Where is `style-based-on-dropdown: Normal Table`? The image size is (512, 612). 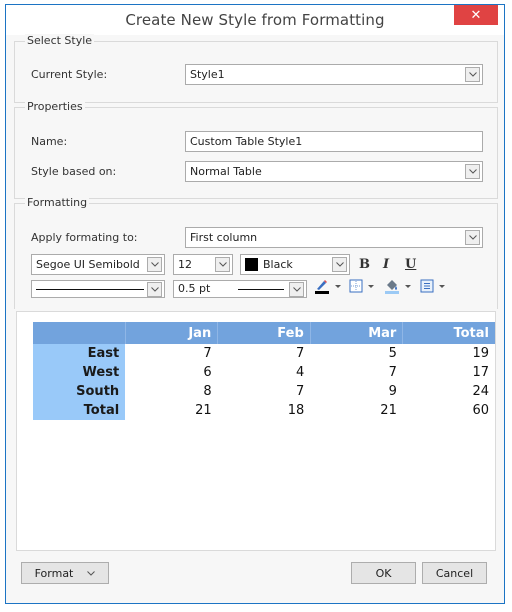
style-based-on-dropdown: Normal Table is located at coordinates (334, 171).